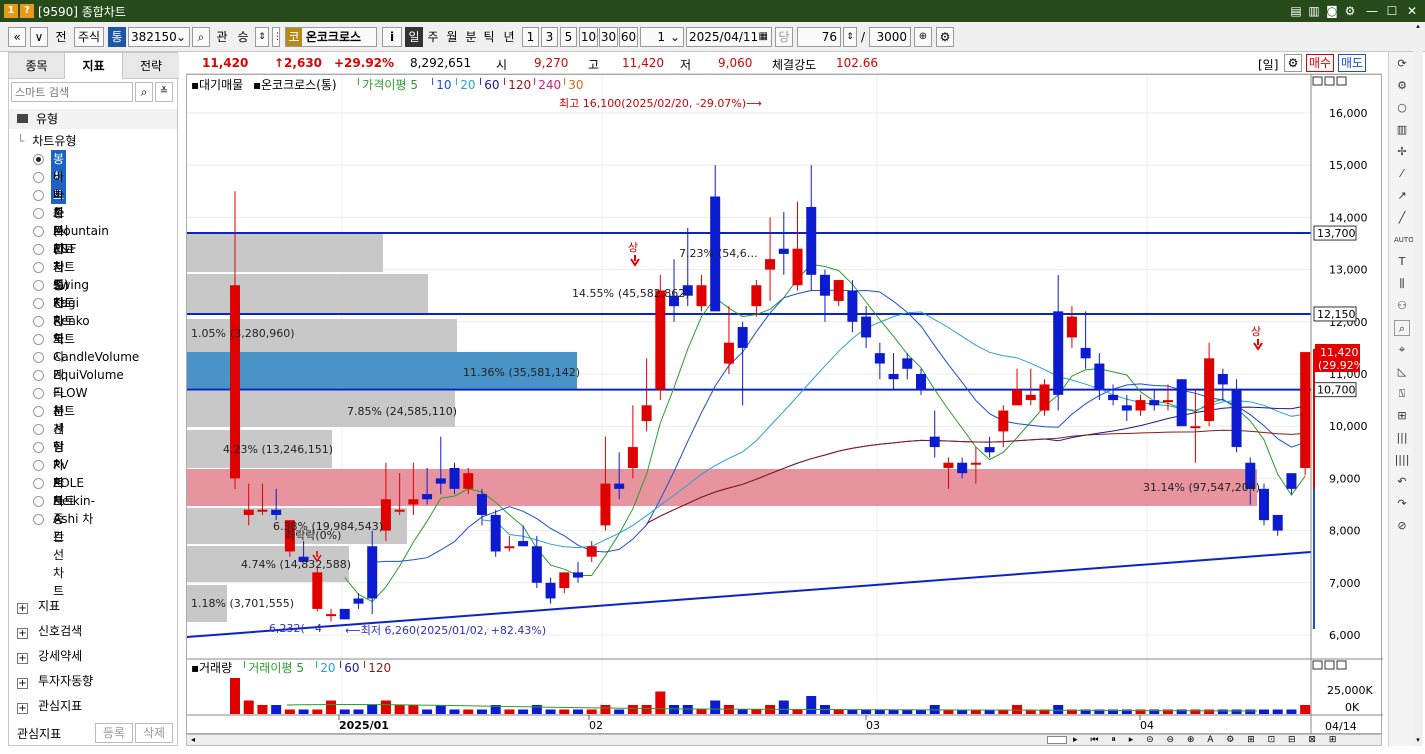  Describe the element at coordinates (1329, 665) in the screenshot. I see `vol-pane-max-icon` at that location.